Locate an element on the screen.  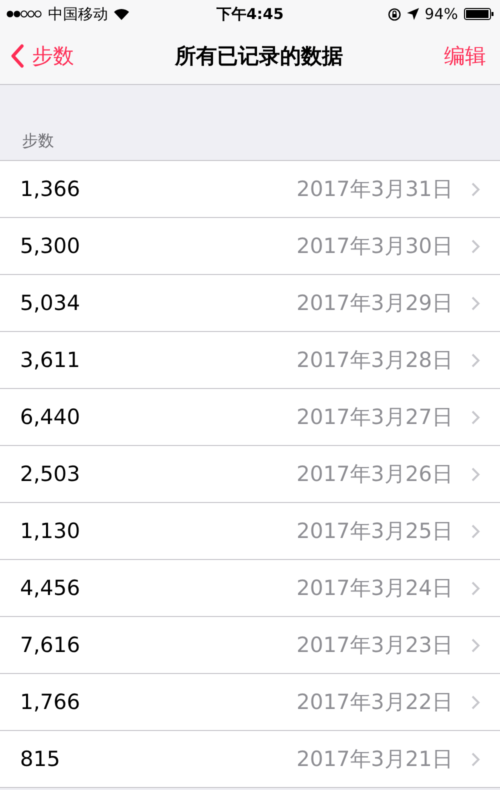
step-count: 5,034 is located at coordinates (51, 303).